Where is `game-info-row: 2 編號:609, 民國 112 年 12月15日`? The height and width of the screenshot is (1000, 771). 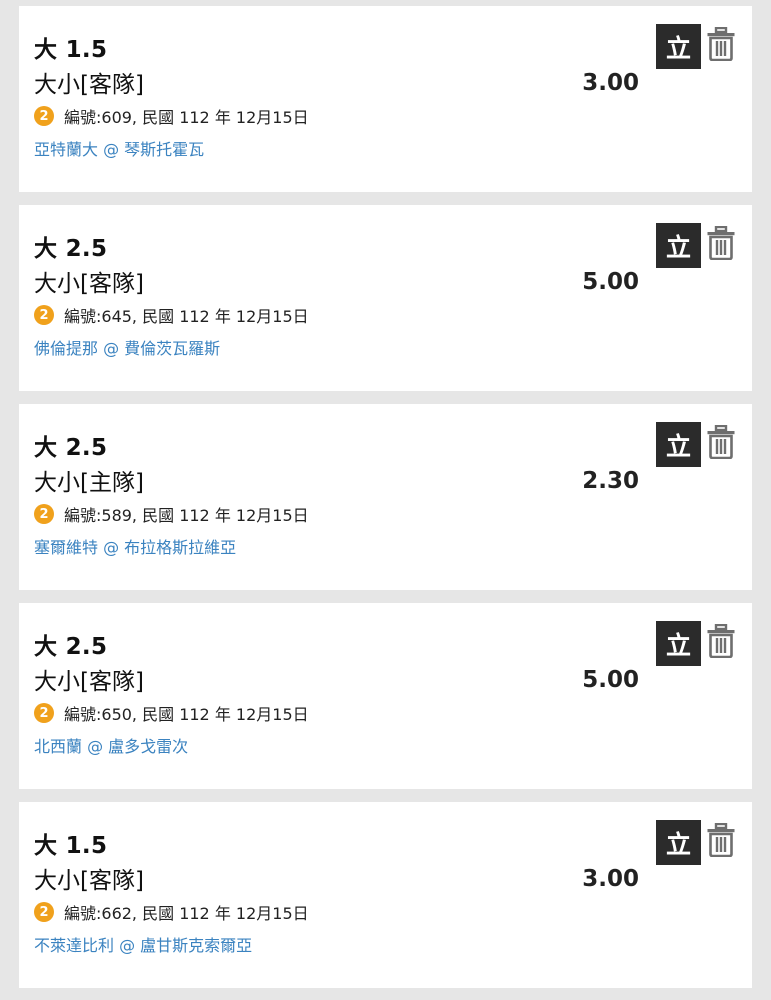
game-info-row: 2 編號:609, 民國 112 年 12月15日 is located at coordinates (171, 116).